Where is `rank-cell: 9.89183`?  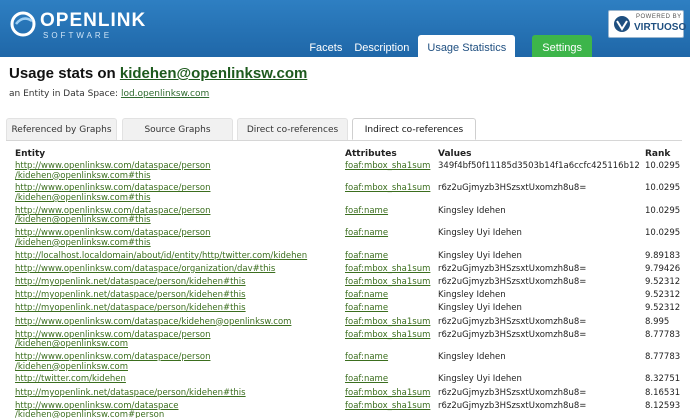 rank-cell: 9.89183 is located at coordinates (663, 255).